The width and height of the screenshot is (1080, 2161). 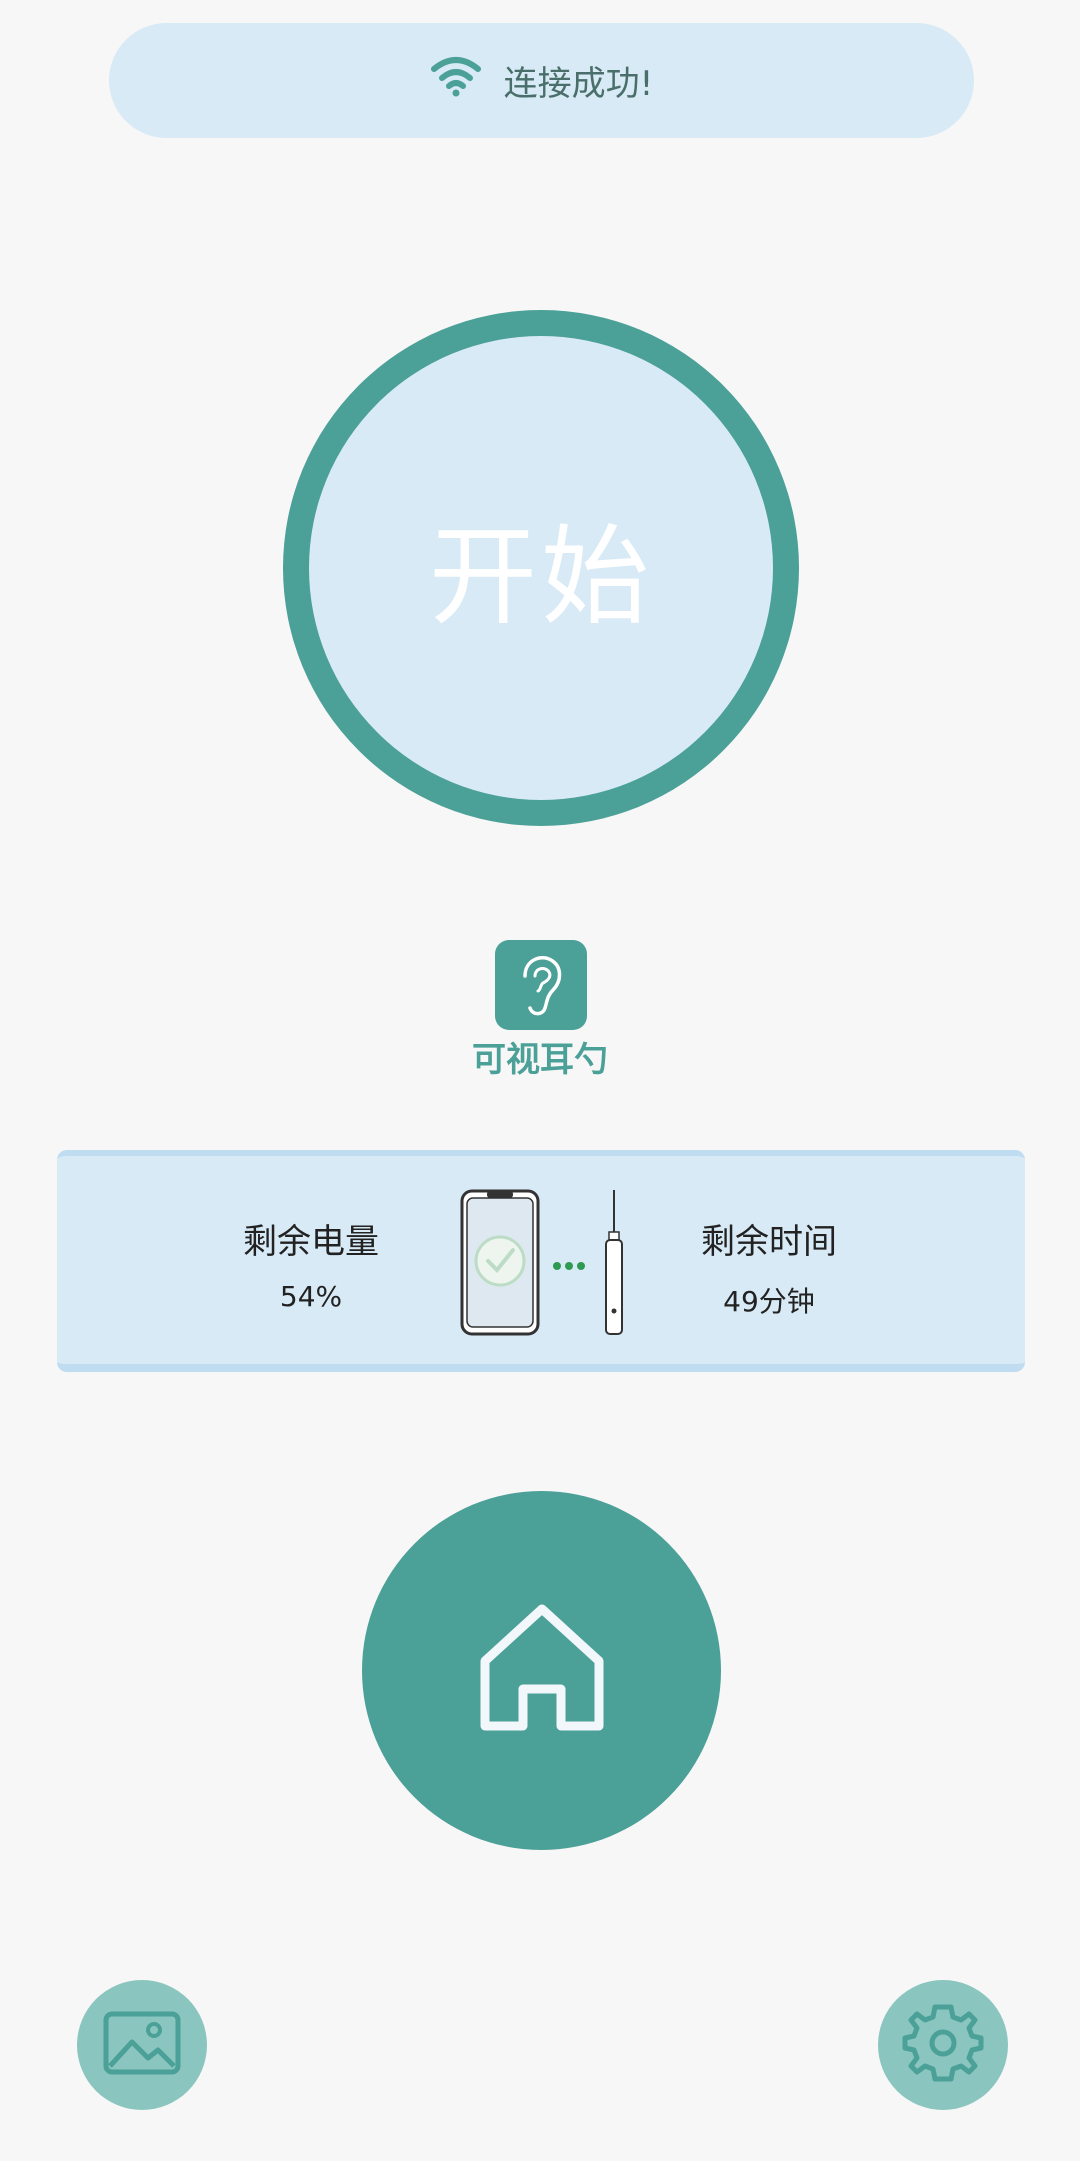 I want to click on device-info-card: 剩余电量 54% 剩余时间 49分钟, so click(x=541, y=1261).